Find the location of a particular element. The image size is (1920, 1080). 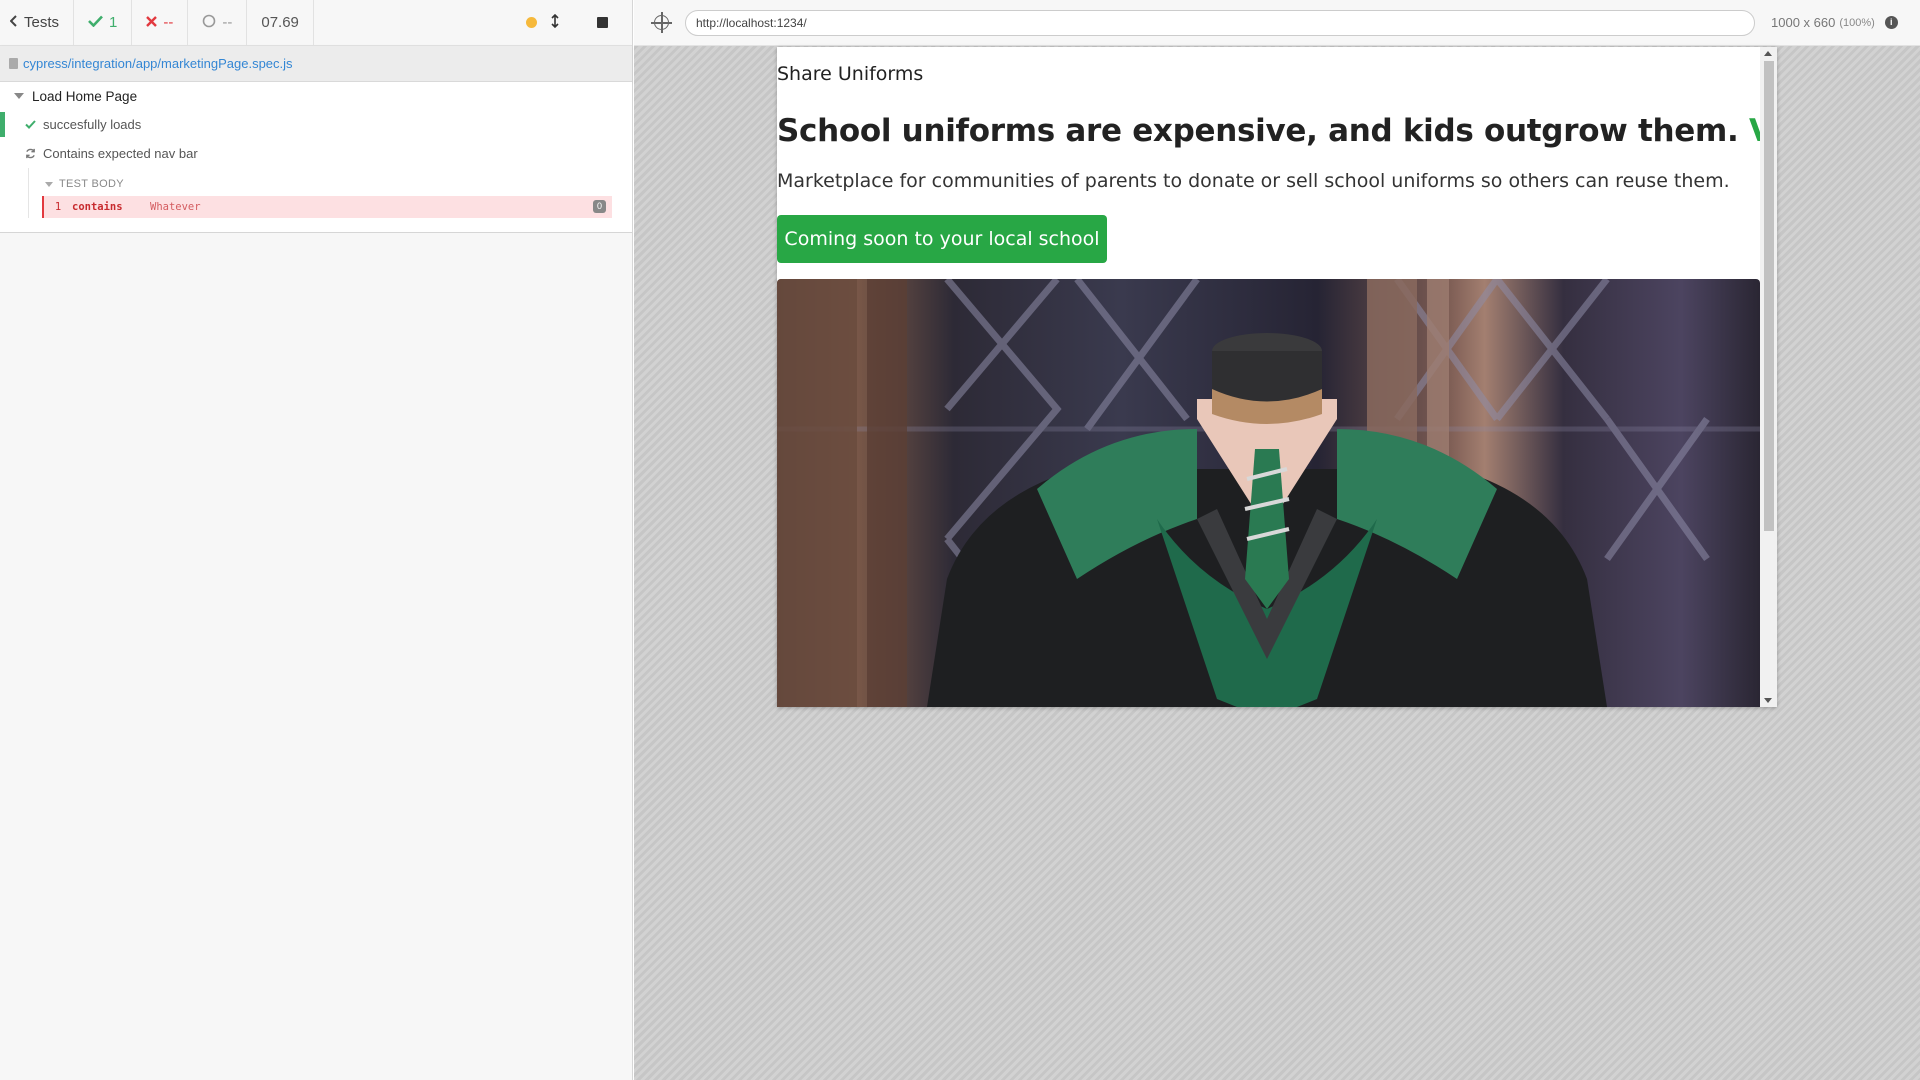

scroll-thumb is located at coordinates (1769, 296).